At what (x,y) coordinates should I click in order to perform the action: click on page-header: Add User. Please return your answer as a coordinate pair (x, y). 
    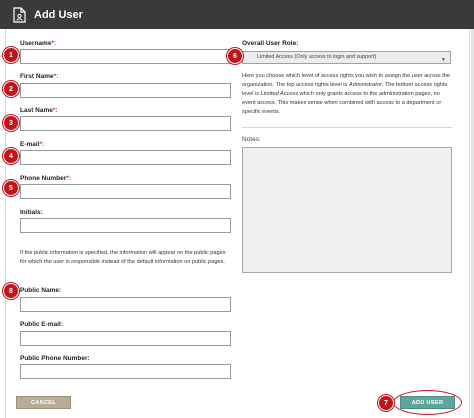
    Looking at the image, I should click on (237, 14).